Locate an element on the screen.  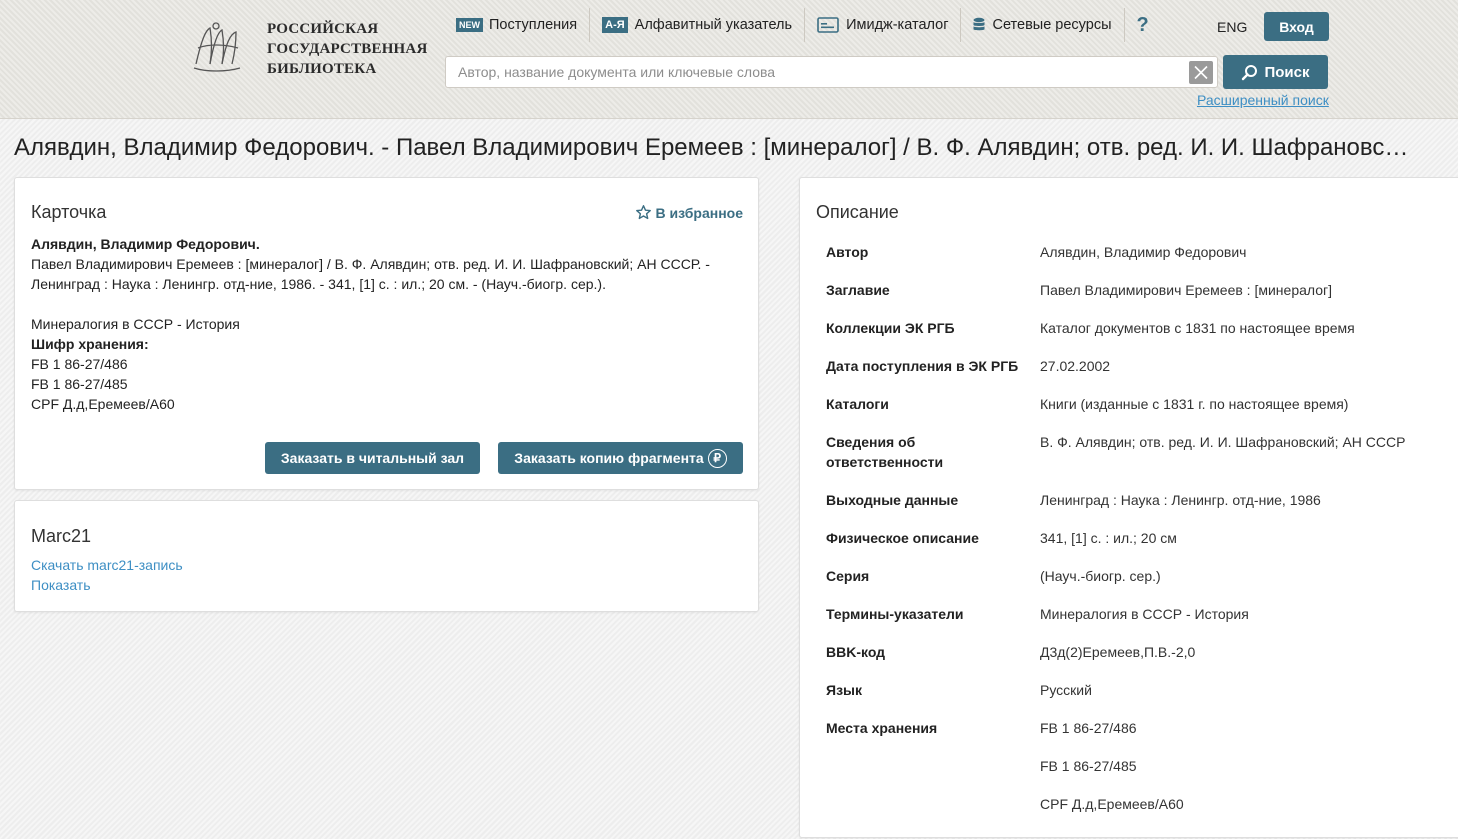
search-button-label: Поиск is located at coordinates (1287, 72).